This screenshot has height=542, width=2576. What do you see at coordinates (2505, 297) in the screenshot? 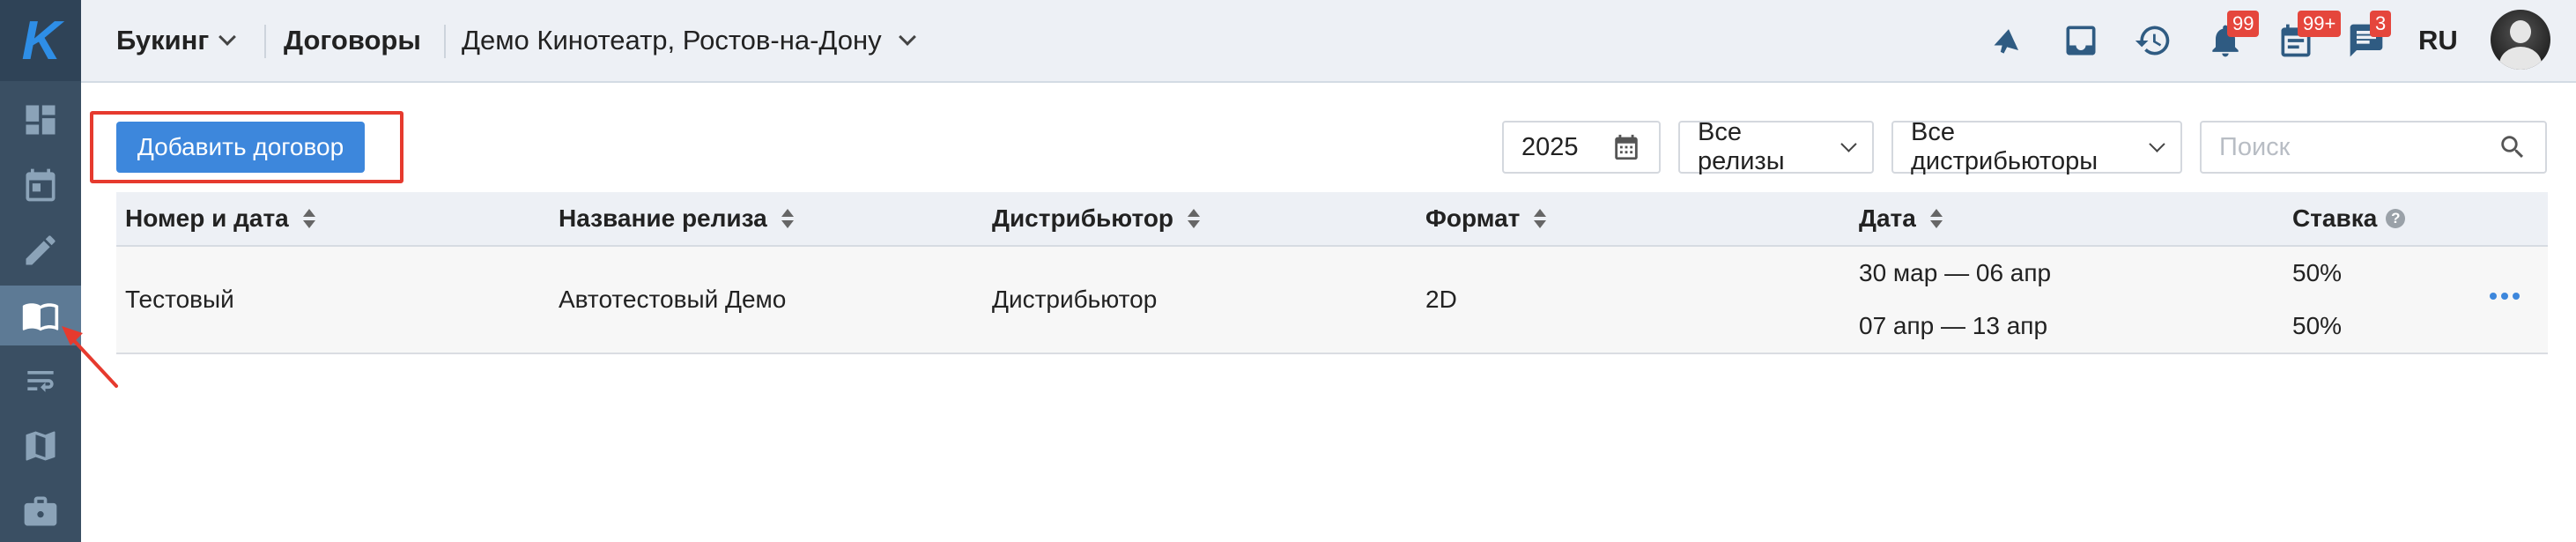
I see `more-actions-icon` at bounding box center [2505, 297].